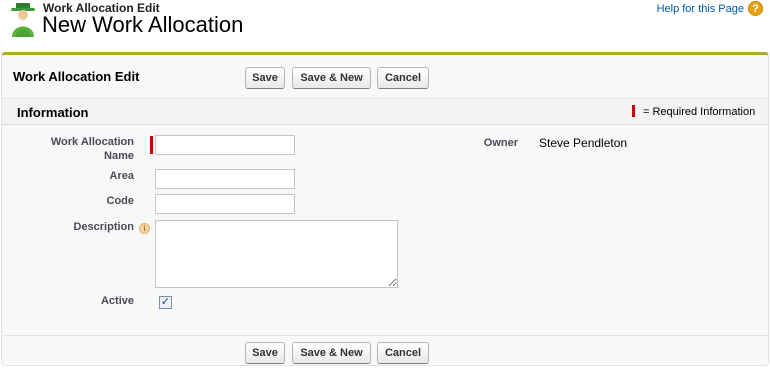 Image resolution: width=770 pixels, height=368 pixels. What do you see at coordinates (755, 8) in the screenshot?
I see `help-icon: ?` at bounding box center [755, 8].